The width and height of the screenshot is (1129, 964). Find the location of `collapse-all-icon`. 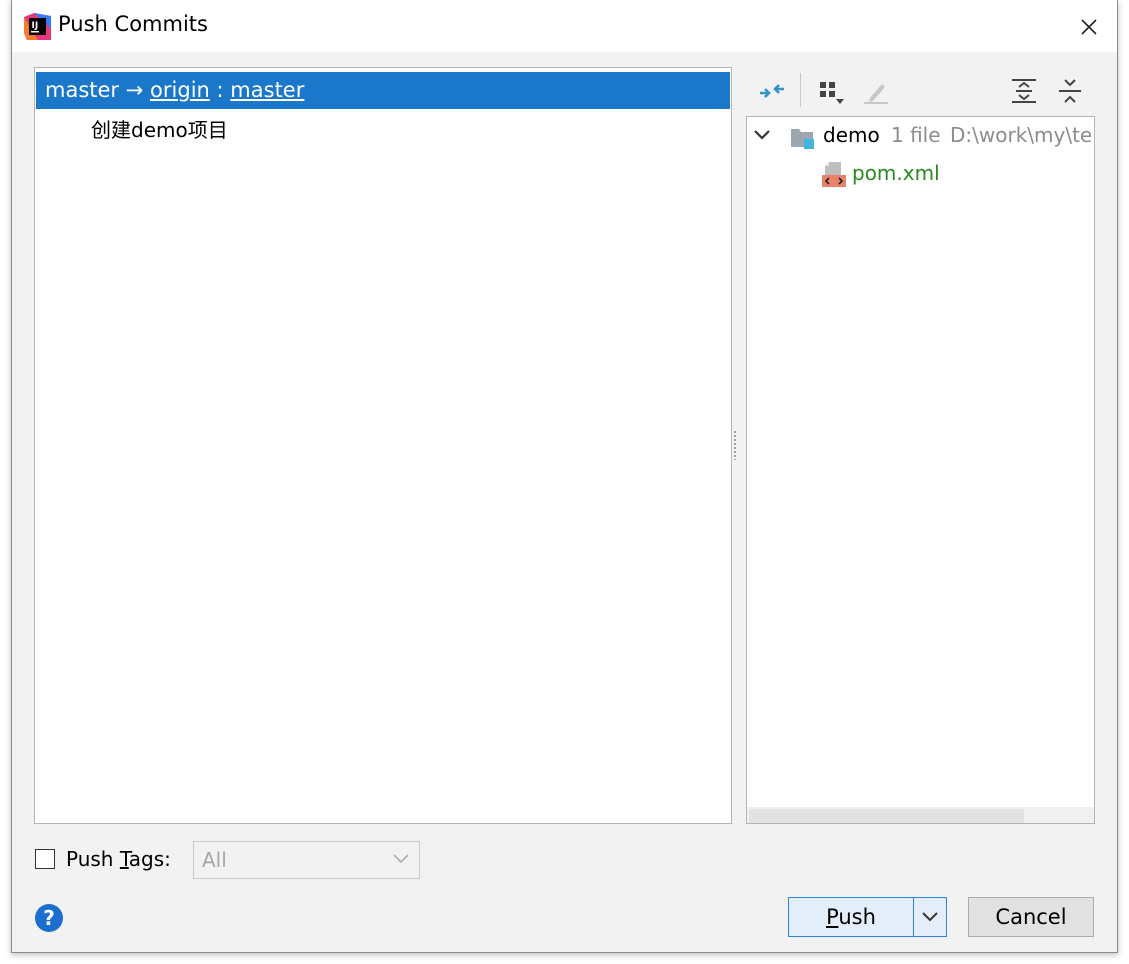

collapse-all-icon is located at coordinates (1070, 91).